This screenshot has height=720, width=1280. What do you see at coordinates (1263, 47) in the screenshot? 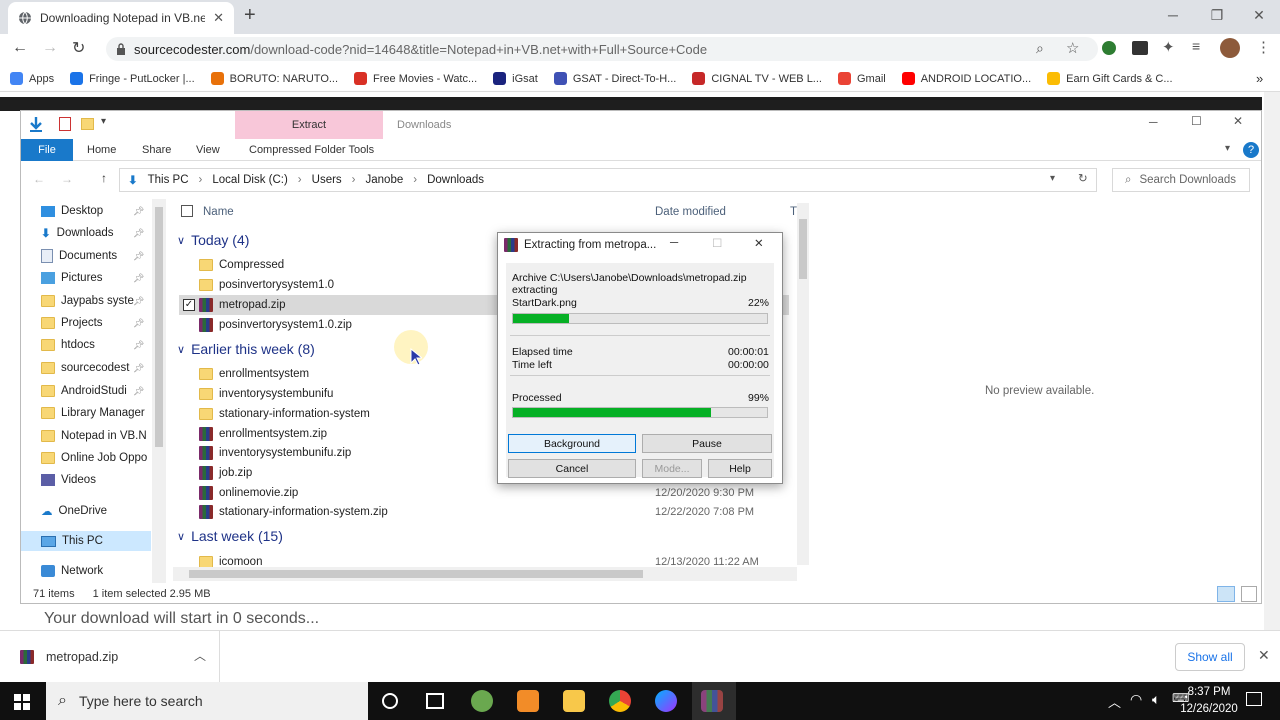
I see `menu-icon: ⋮` at bounding box center [1263, 47].